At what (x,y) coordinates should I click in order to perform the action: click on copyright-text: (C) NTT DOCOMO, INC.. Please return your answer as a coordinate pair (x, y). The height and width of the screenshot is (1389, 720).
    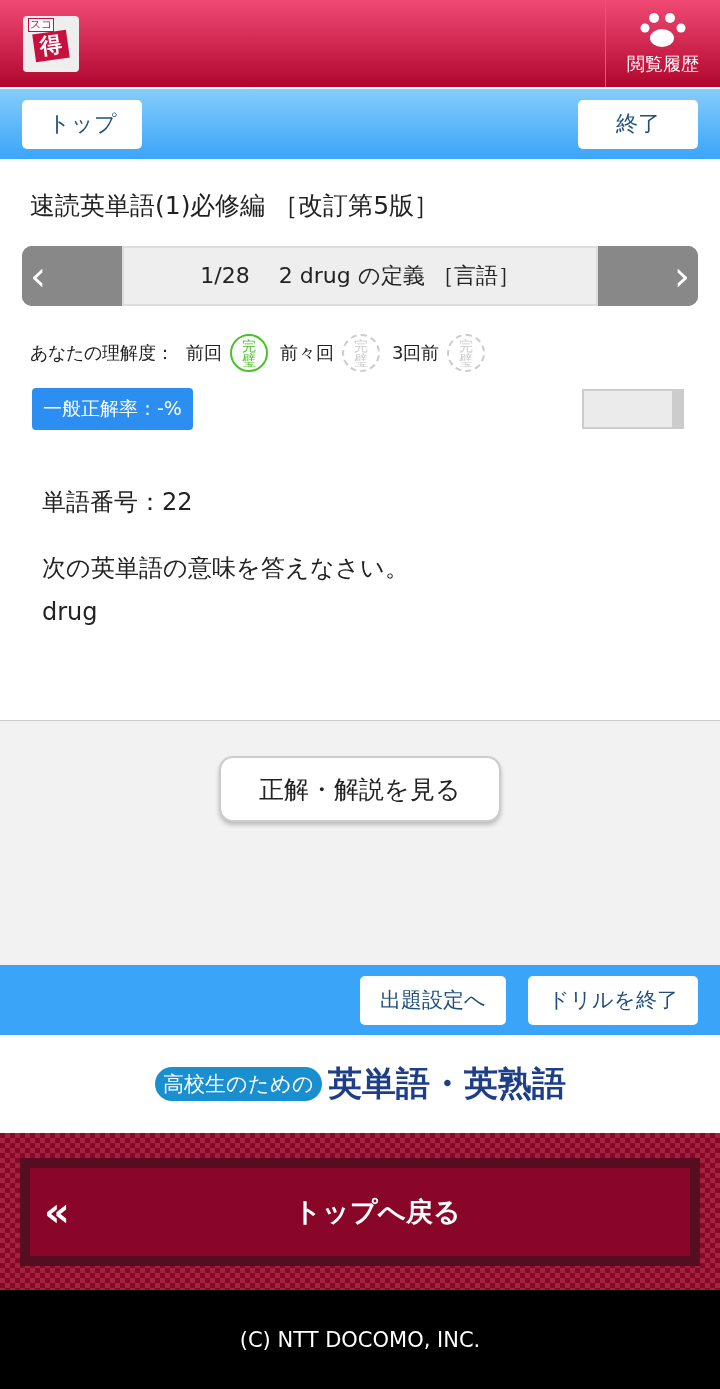
    Looking at the image, I should click on (360, 1339).